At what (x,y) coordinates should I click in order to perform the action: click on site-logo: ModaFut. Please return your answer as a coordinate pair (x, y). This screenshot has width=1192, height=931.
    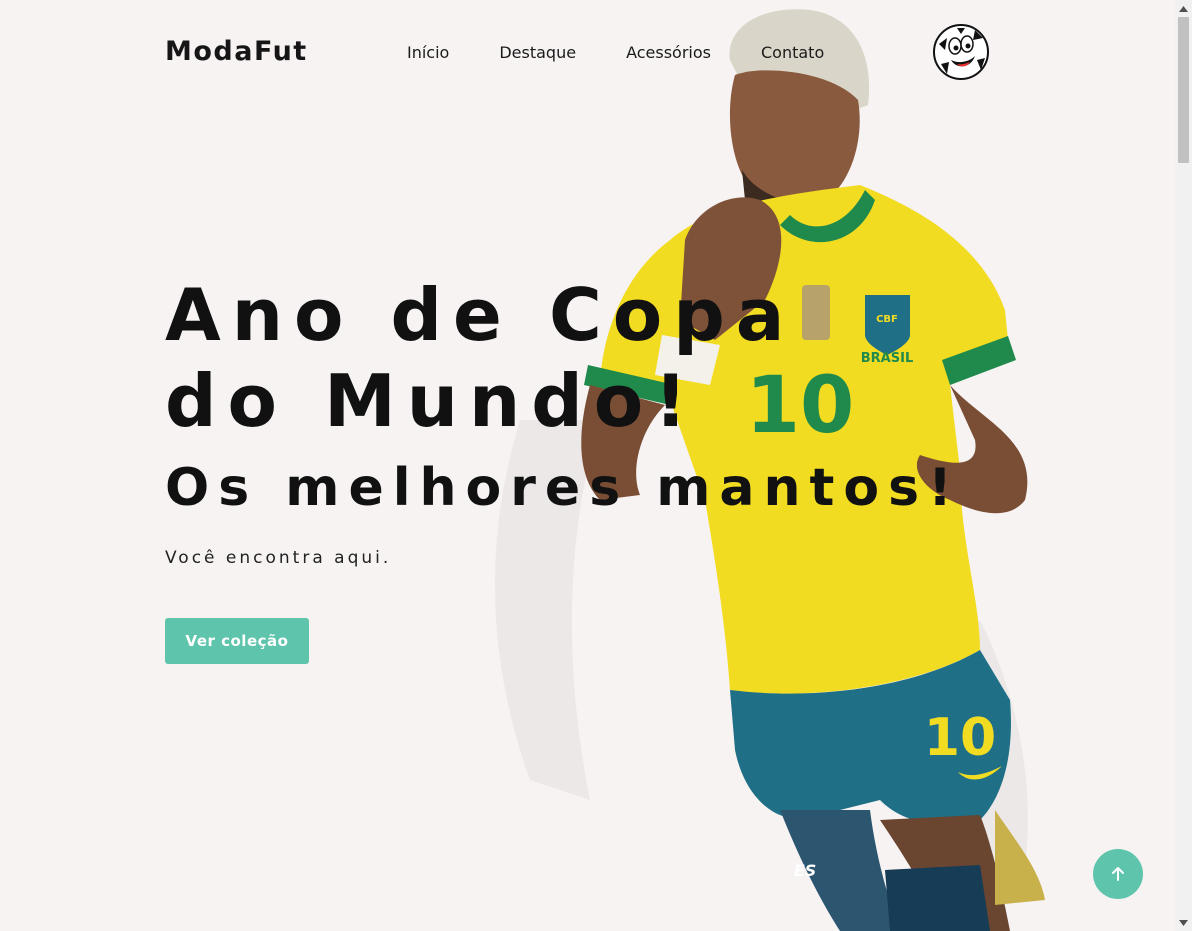
    Looking at the image, I should click on (236, 51).